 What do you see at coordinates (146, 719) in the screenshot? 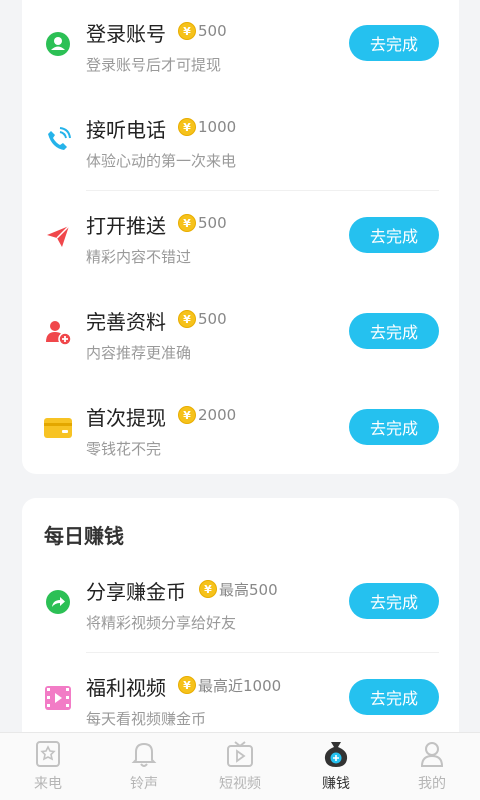
I see `task-desc: 每天看视频赚金币` at bounding box center [146, 719].